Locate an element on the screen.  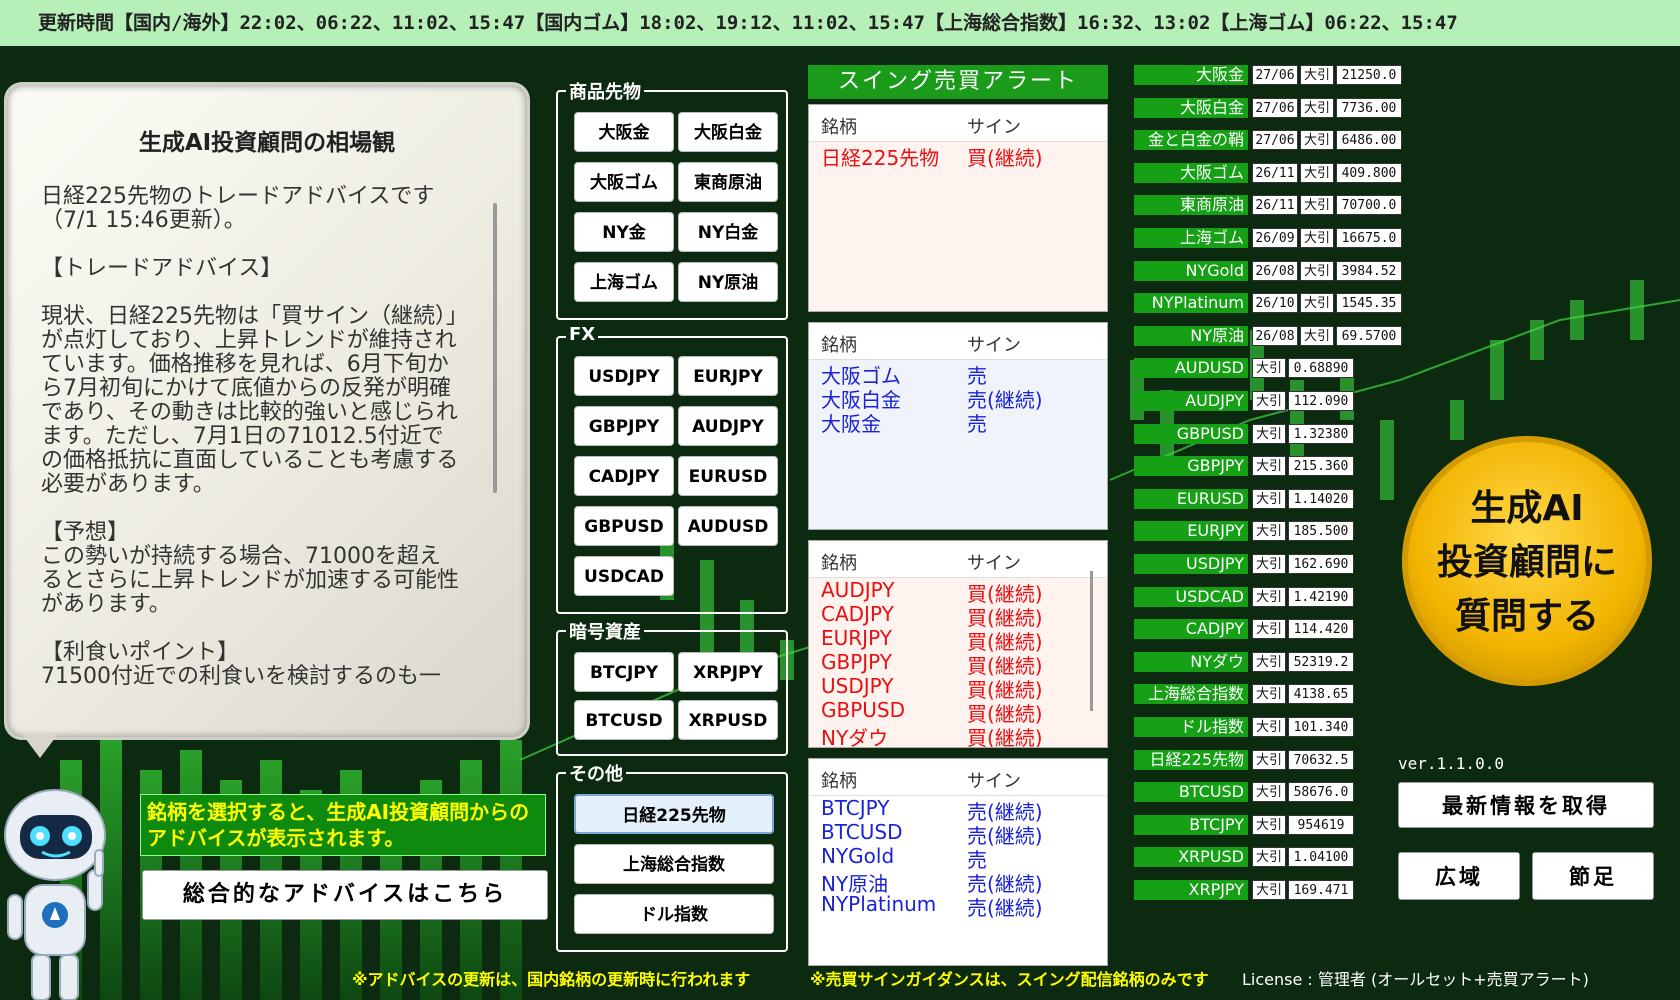
signal-row: 日経225先物 買(継続) is located at coordinates (958, 156).